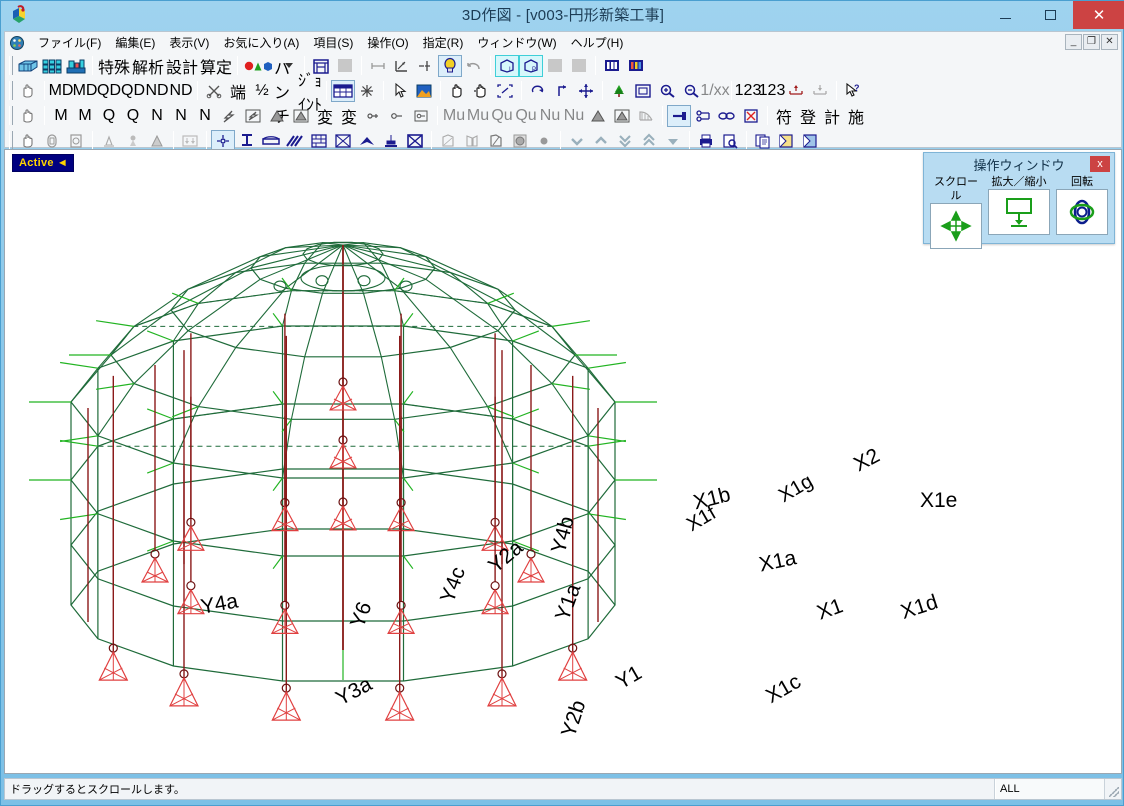 The width and height of the screenshot is (1124, 806). I want to click on connection-button, so click(703, 116).